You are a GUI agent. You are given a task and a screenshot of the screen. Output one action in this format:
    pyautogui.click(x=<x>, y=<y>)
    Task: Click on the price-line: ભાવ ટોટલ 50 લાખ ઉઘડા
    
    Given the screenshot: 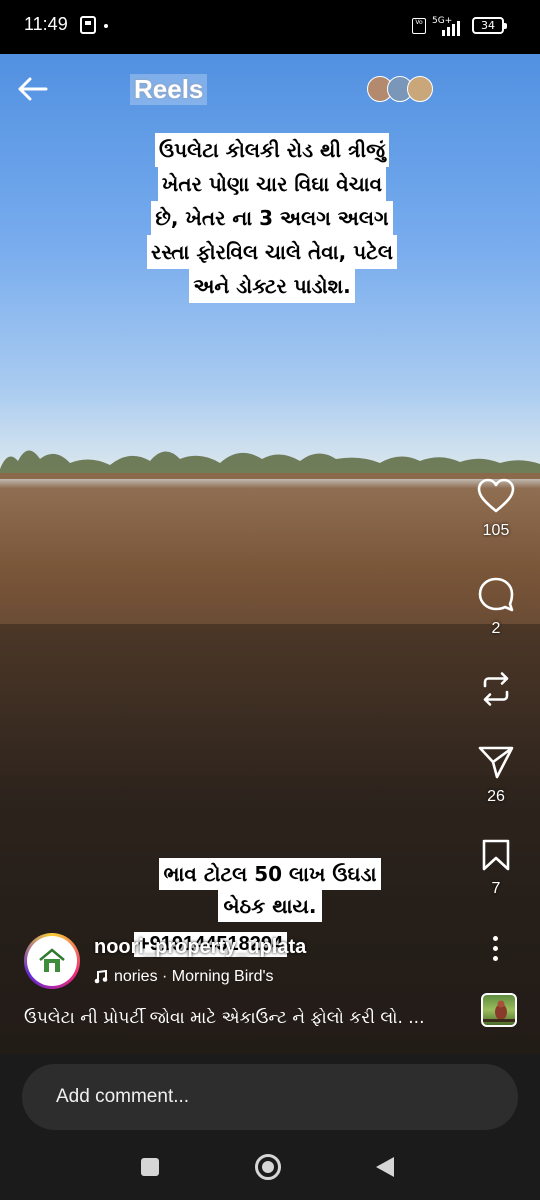 What is the action you would take?
    pyautogui.click(x=270, y=874)
    